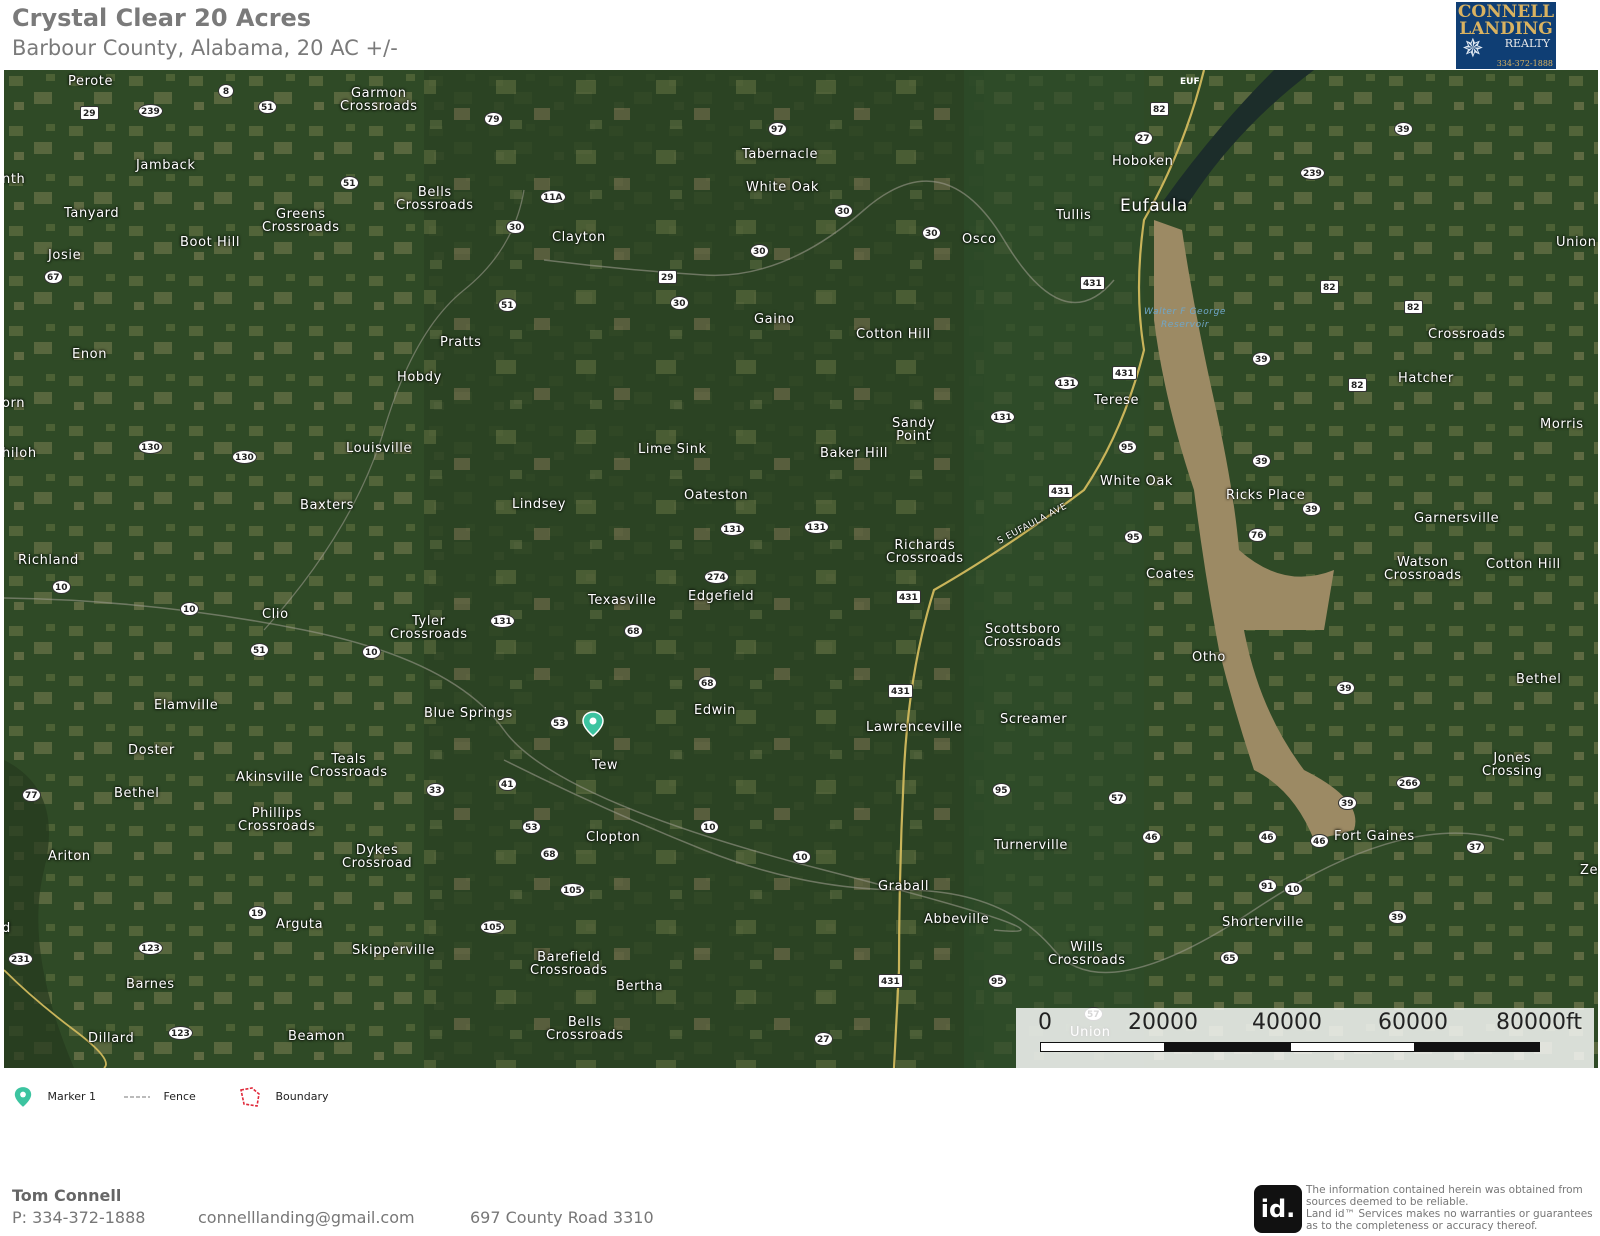 The width and height of the screenshot is (1600, 1236). What do you see at coordinates (1023, 636) in the screenshot?
I see `place-label-scottsboro: Scottsboro Crossroads` at bounding box center [1023, 636].